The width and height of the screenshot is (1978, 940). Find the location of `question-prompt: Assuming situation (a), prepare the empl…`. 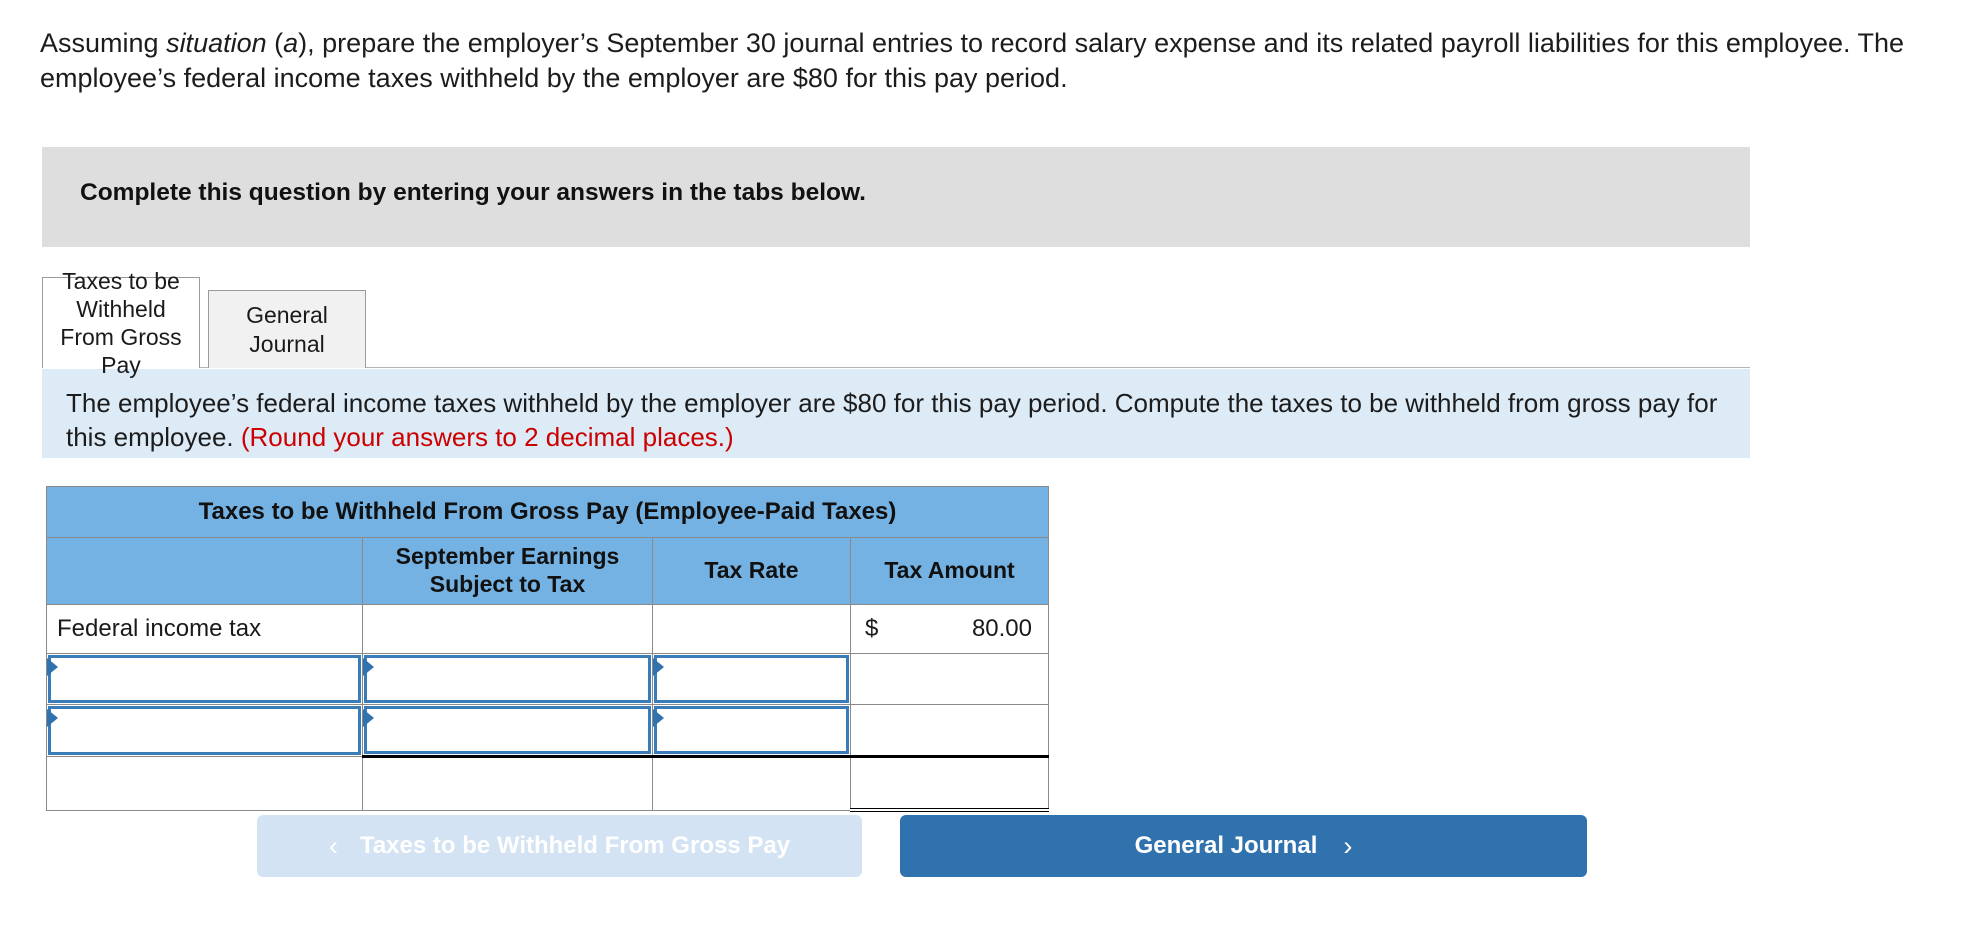

question-prompt: Assuming situation (a), prepare the empl… is located at coordinates (990, 60).